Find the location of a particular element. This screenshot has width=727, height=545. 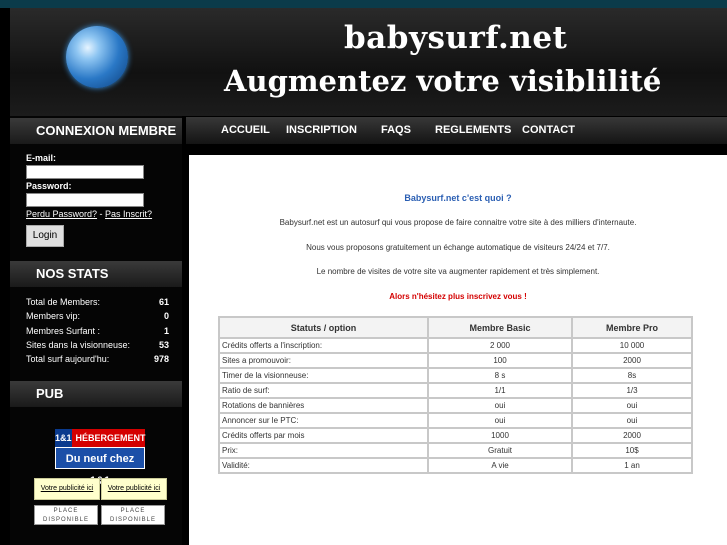

option-label-cell: Validité: is located at coordinates (323, 465).